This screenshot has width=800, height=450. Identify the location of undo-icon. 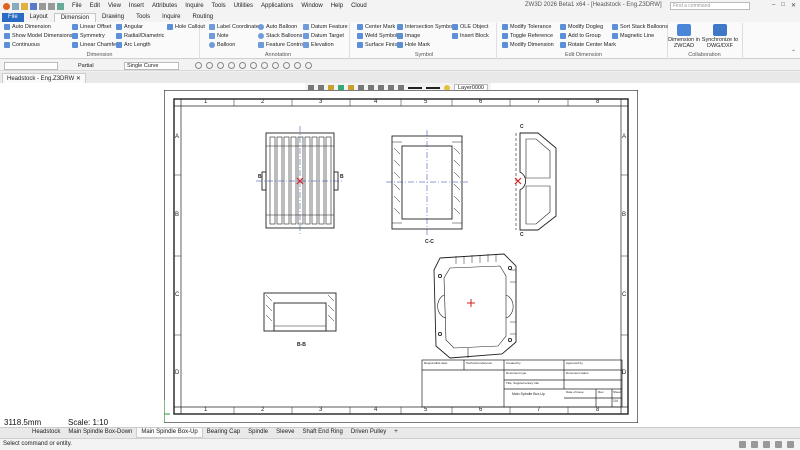
(42, 6).